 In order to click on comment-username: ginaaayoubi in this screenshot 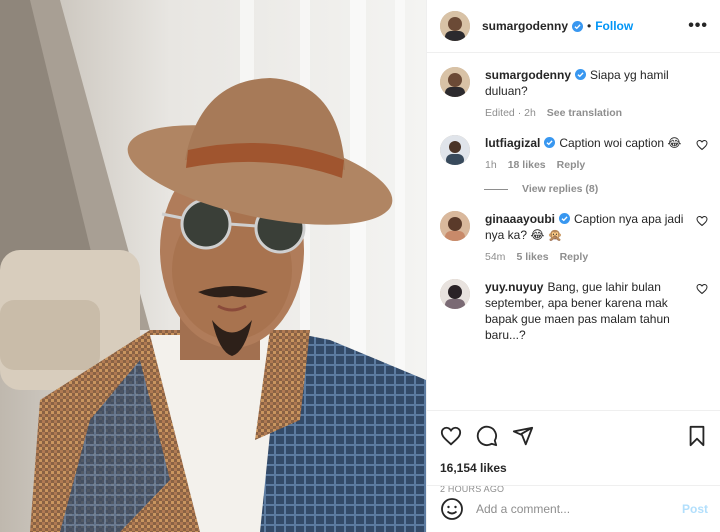, I will do `click(520, 219)`.